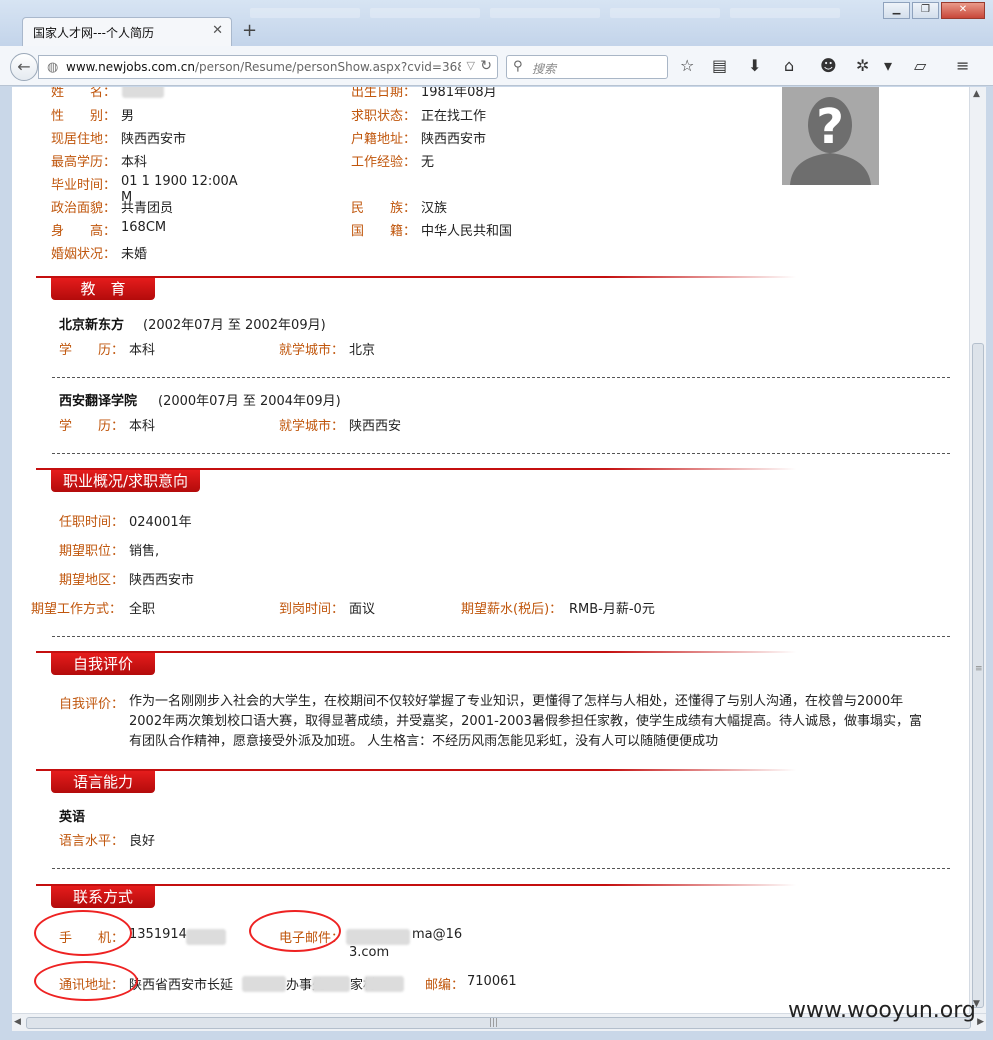 The height and width of the screenshot is (1040, 993). I want to click on vertical-scrollbar: ▲ ≡ ▼, so click(977, 550).